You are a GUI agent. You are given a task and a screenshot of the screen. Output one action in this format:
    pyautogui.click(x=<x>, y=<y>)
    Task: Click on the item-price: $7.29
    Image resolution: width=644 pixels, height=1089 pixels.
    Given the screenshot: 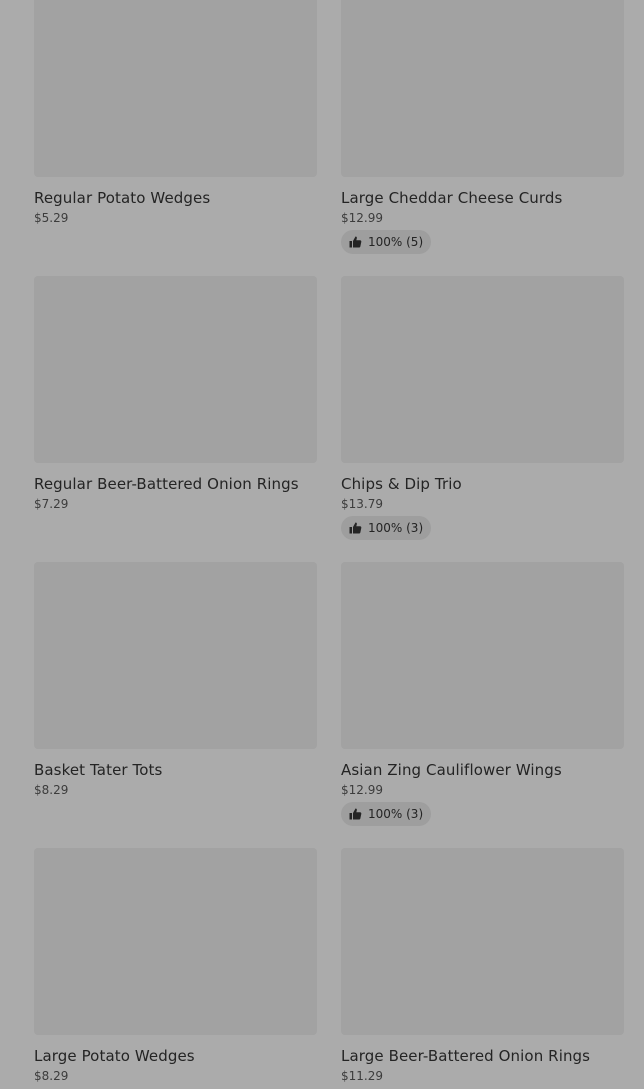 What is the action you would take?
    pyautogui.click(x=51, y=504)
    